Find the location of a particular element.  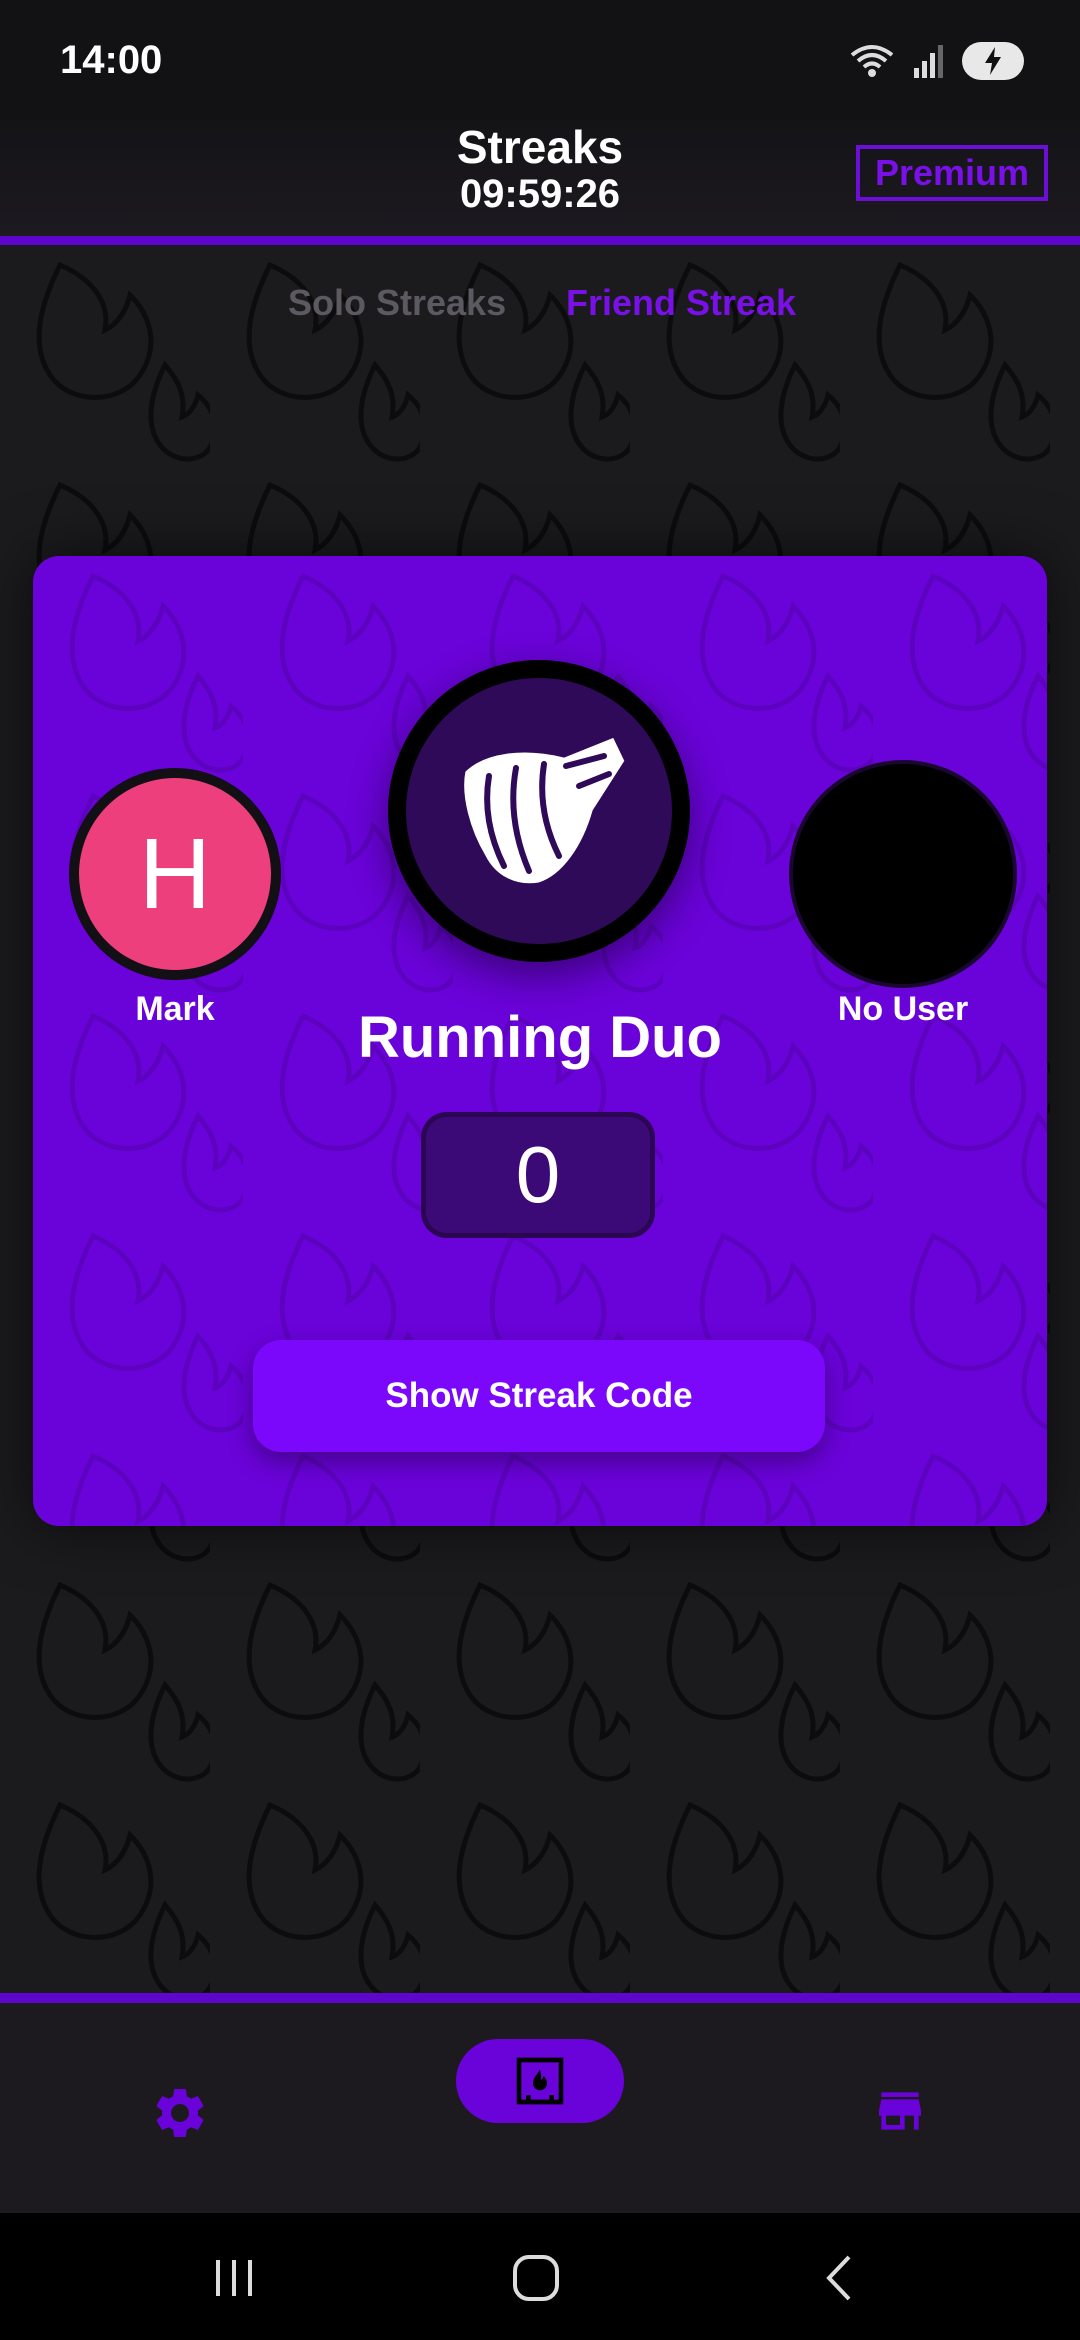

avatar-initial: H is located at coordinates (175, 874).